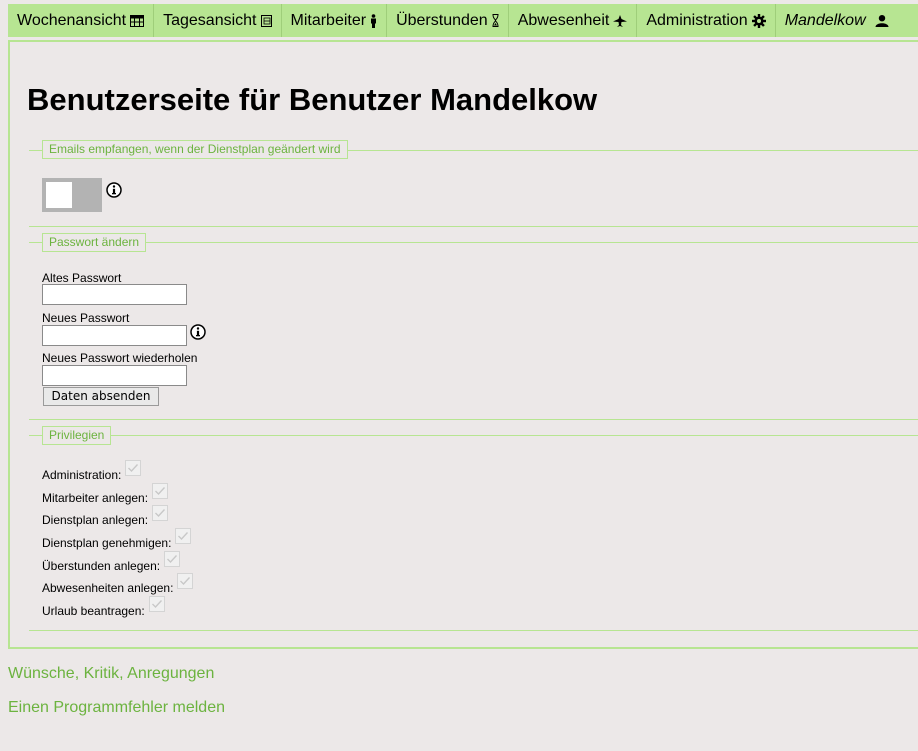 The height and width of the screenshot is (751, 918). I want to click on privilege-row: Administration:, so click(92, 471).